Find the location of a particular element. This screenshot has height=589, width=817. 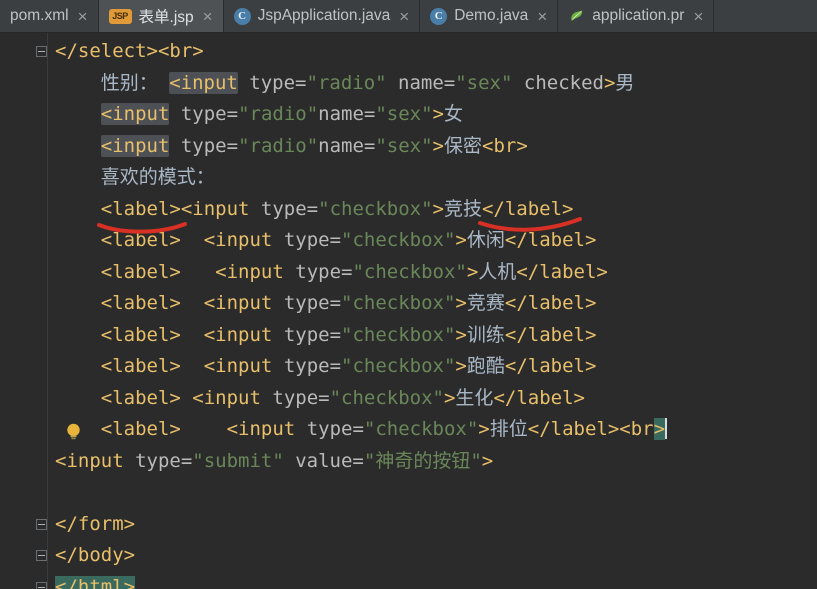

code-line-text: <input type="radio"name="sex">女 is located at coordinates (255, 115).